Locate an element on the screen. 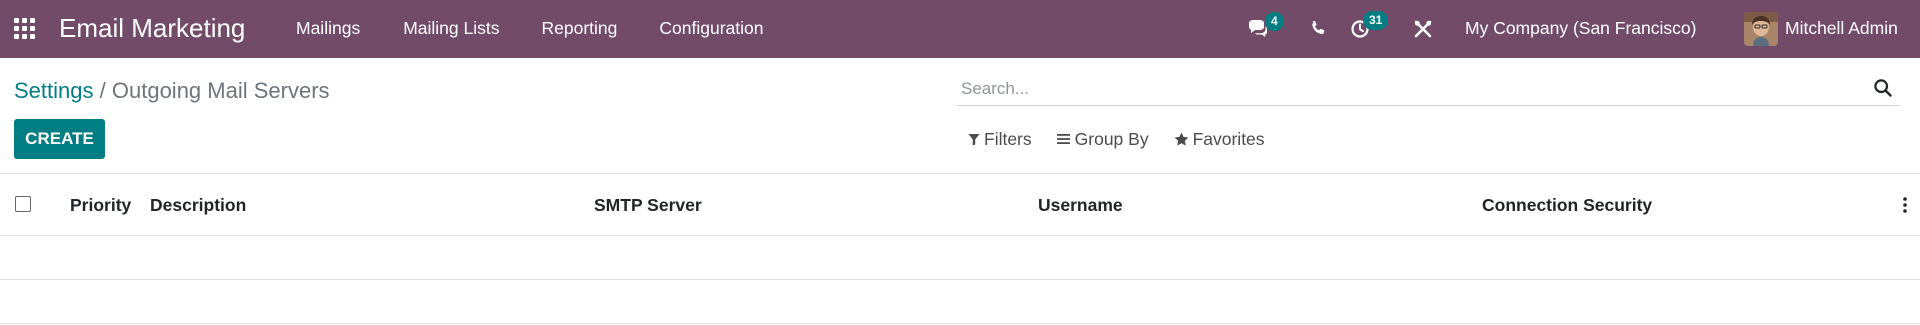 The image size is (1920, 325). column-header-username: Username is located at coordinates (1080, 205).